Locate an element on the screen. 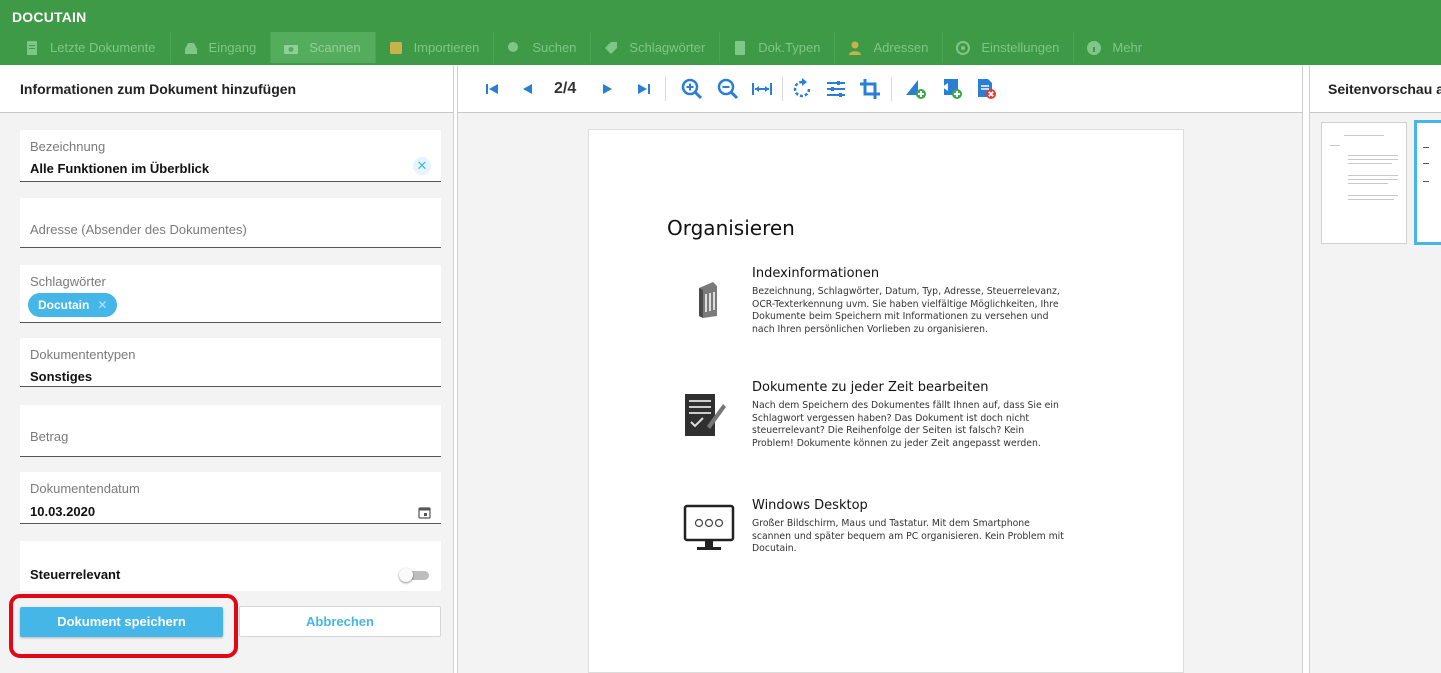 The width and height of the screenshot is (1441, 673). first-page-icon is located at coordinates (492, 89).